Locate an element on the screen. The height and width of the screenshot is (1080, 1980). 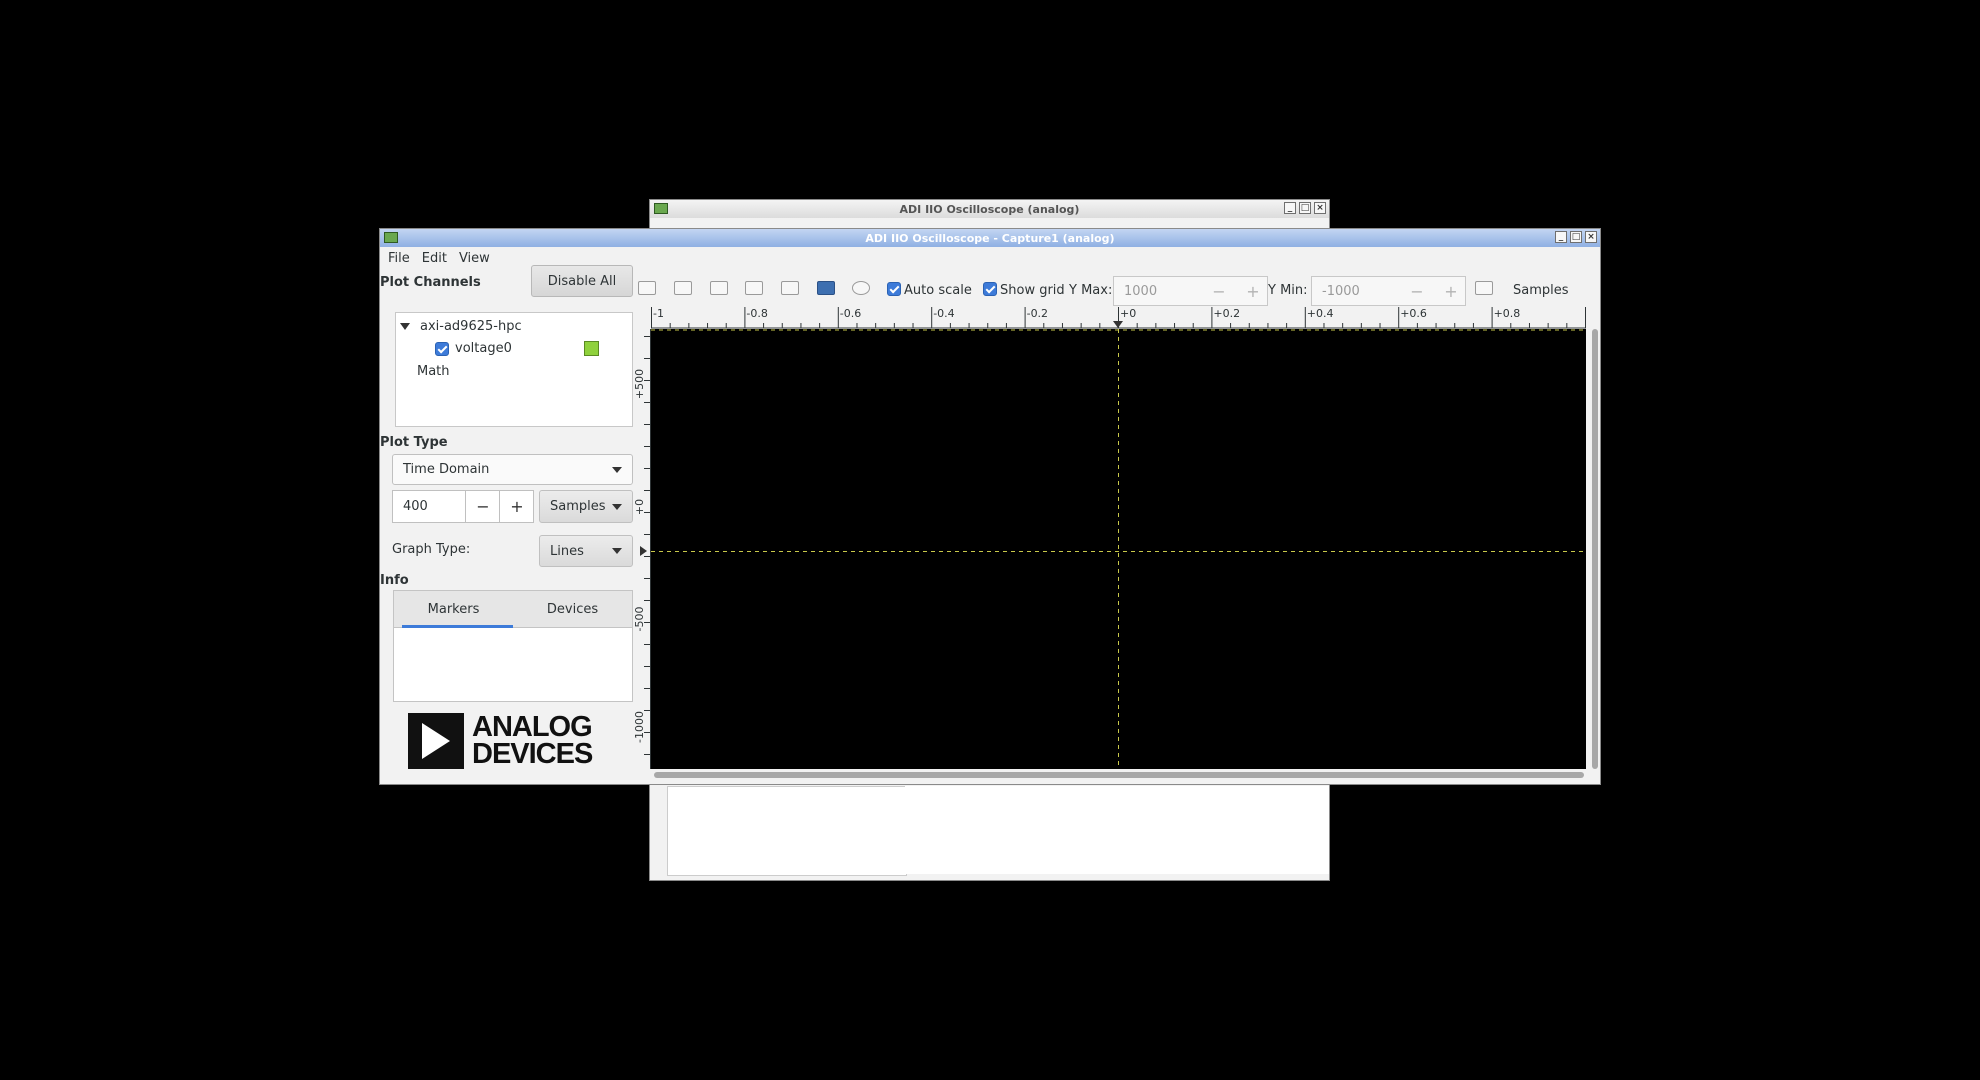
y-max-spinner: 1000 − + is located at coordinates (1190, 291).